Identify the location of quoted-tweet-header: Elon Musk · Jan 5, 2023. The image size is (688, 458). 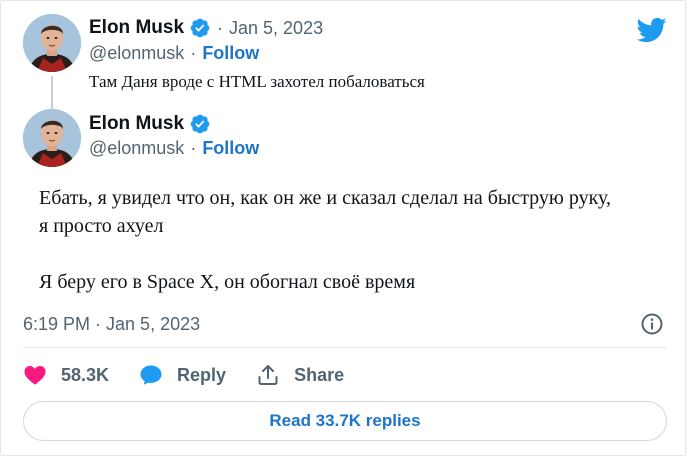
(206, 28).